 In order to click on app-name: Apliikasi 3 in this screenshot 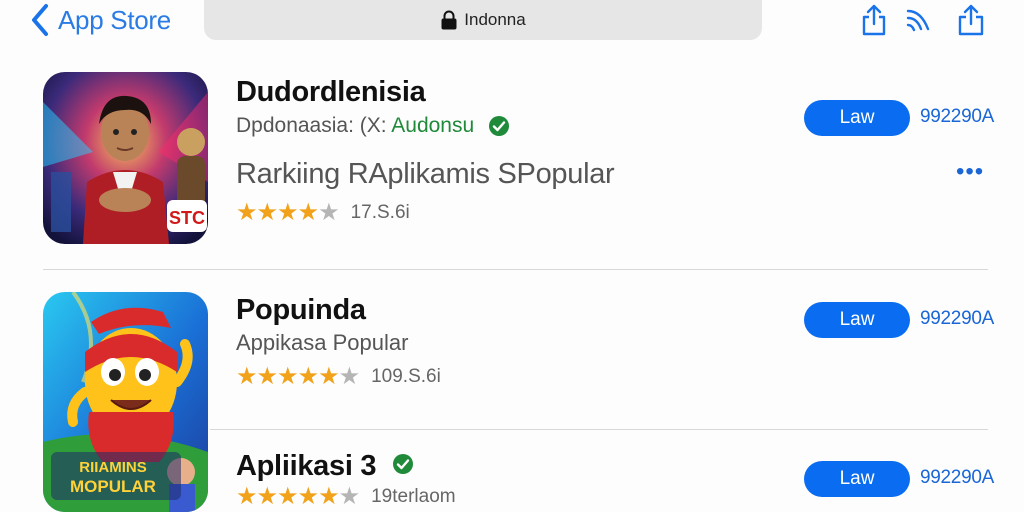, I will do `click(325, 466)`.